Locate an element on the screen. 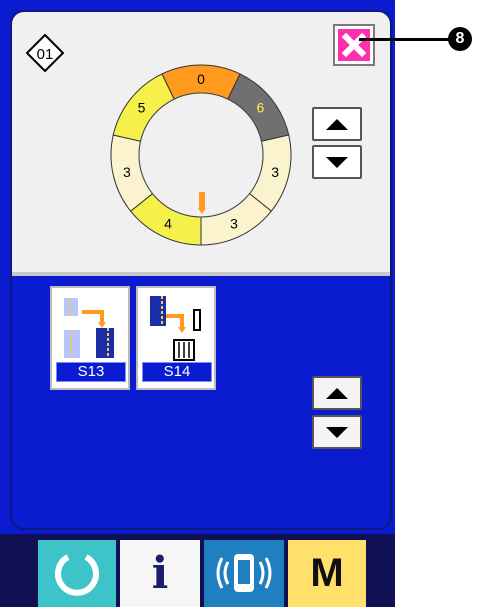  info-key-label: i is located at coordinates (160, 573).